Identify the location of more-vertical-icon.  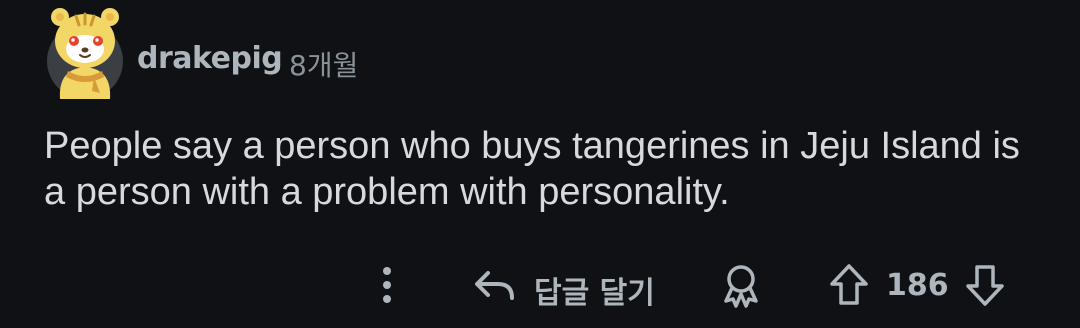
(387, 285).